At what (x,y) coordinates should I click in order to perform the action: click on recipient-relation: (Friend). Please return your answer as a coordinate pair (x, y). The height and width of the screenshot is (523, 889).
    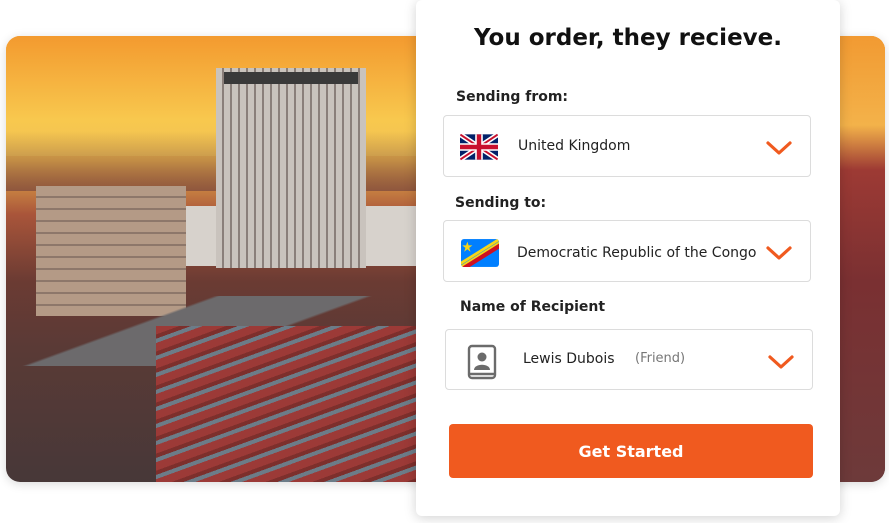
    Looking at the image, I should click on (660, 358).